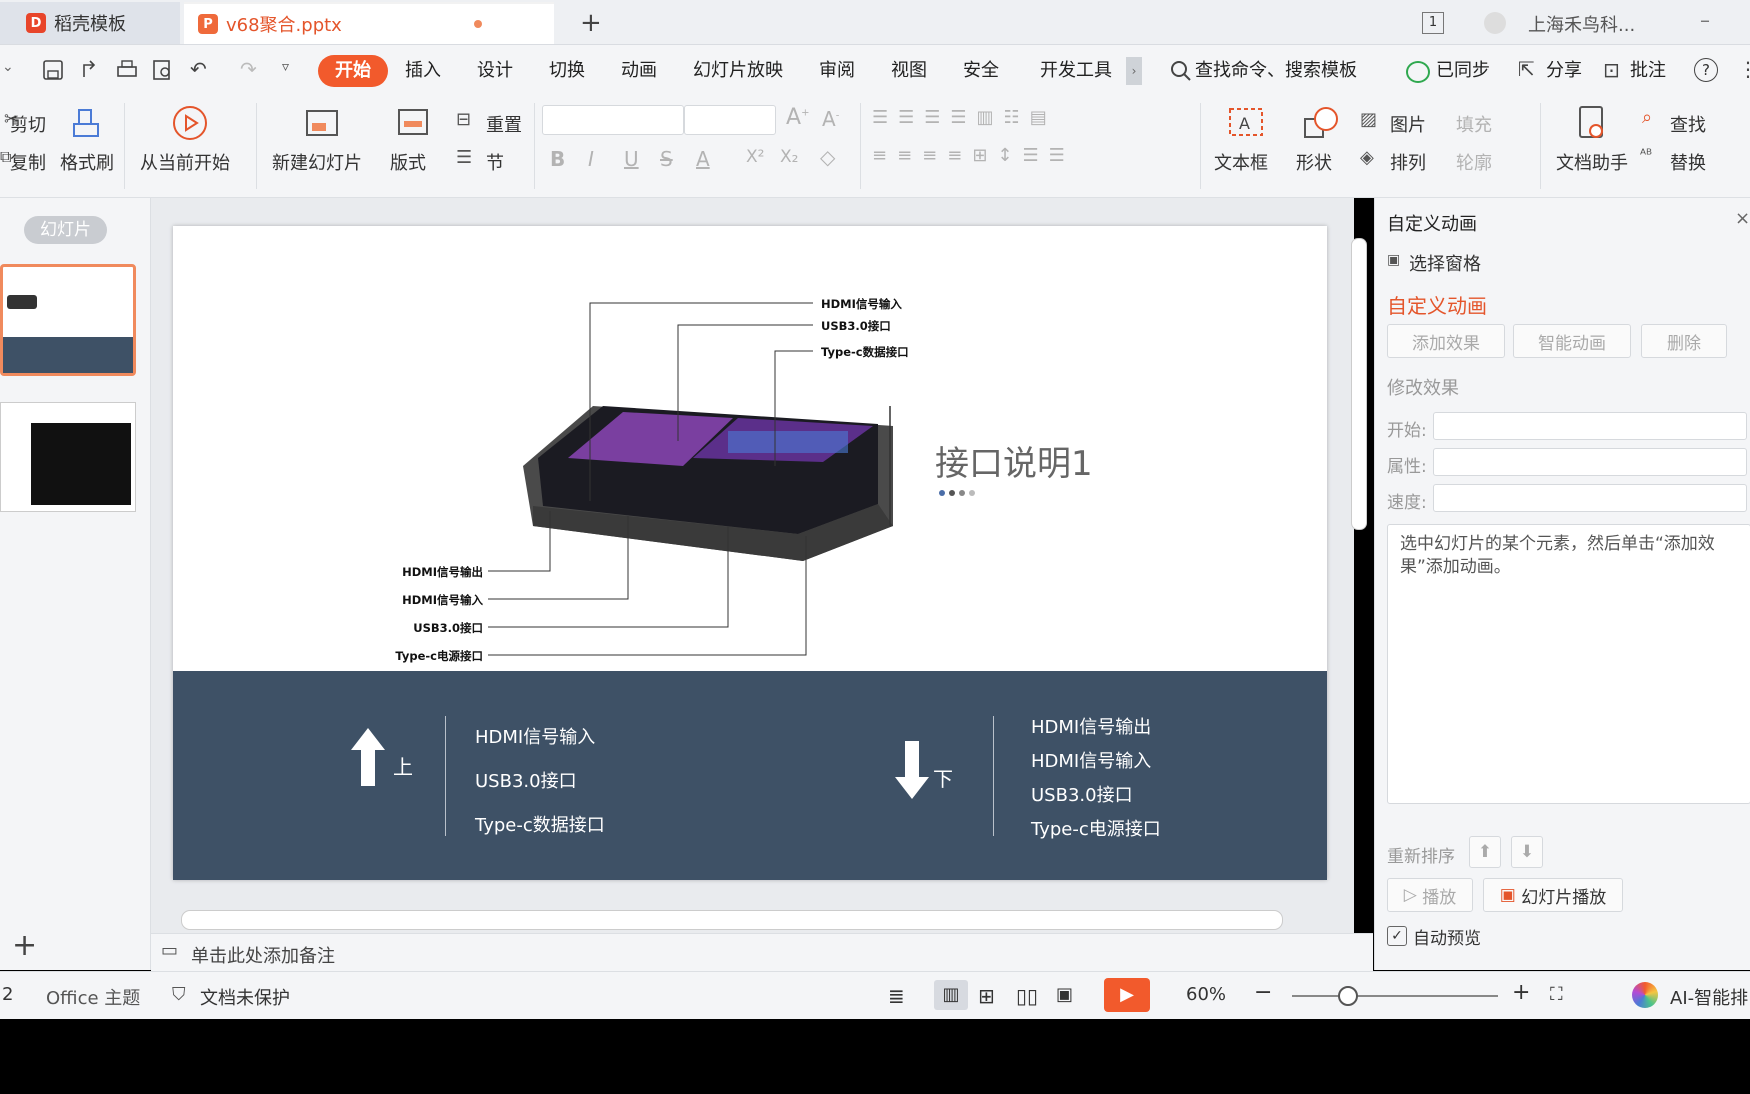  Describe the element at coordinates (1408, 124) in the screenshot. I see `picture-button: 图片` at that location.